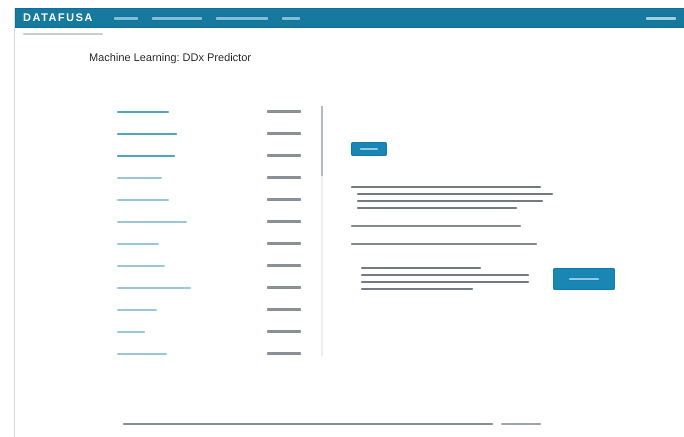 The height and width of the screenshot is (437, 684). Describe the element at coordinates (369, 149) in the screenshot. I see `action-button` at that location.